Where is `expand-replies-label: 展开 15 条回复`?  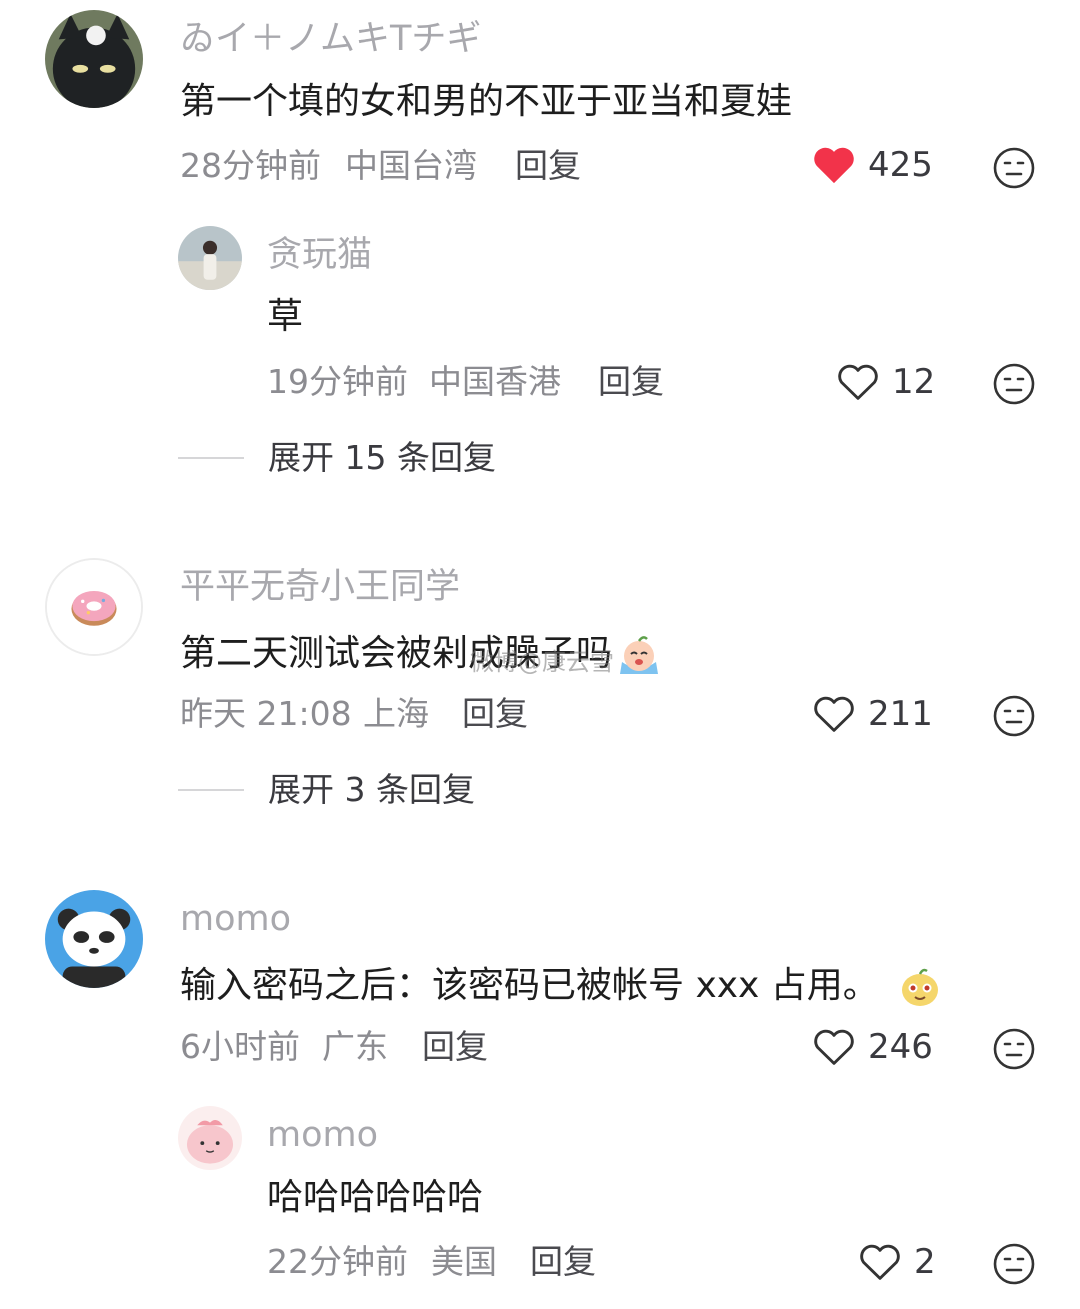
expand-replies-label: 展开 15 条回复 is located at coordinates (382, 457).